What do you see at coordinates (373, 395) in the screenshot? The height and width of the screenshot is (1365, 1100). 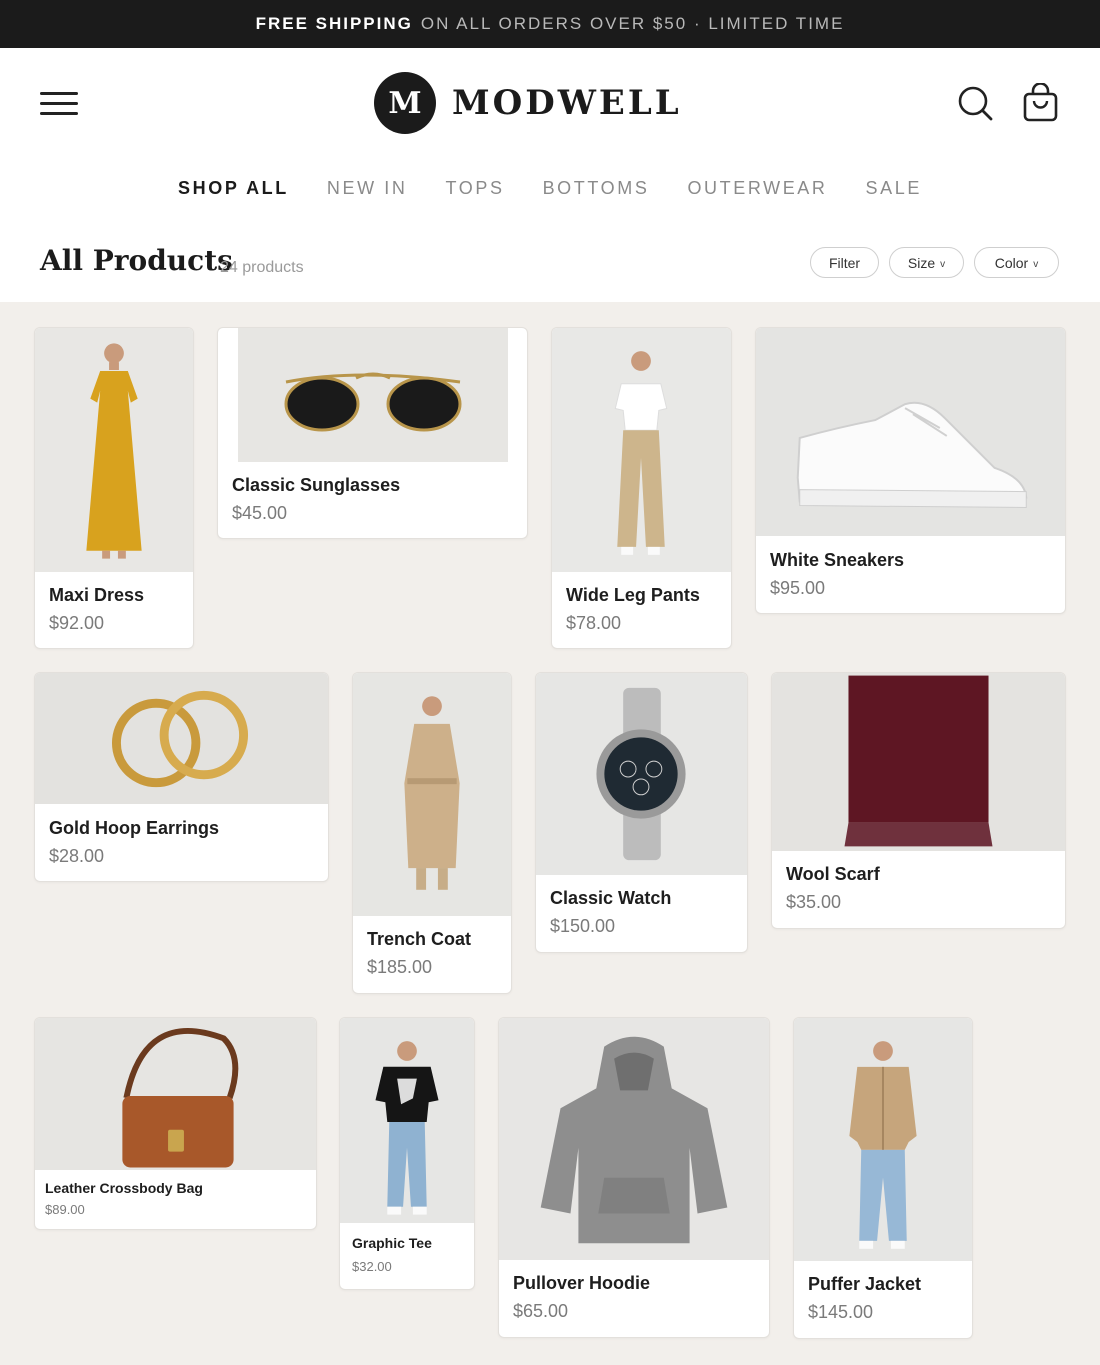 I see `sunglasses-icon` at bounding box center [373, 395].